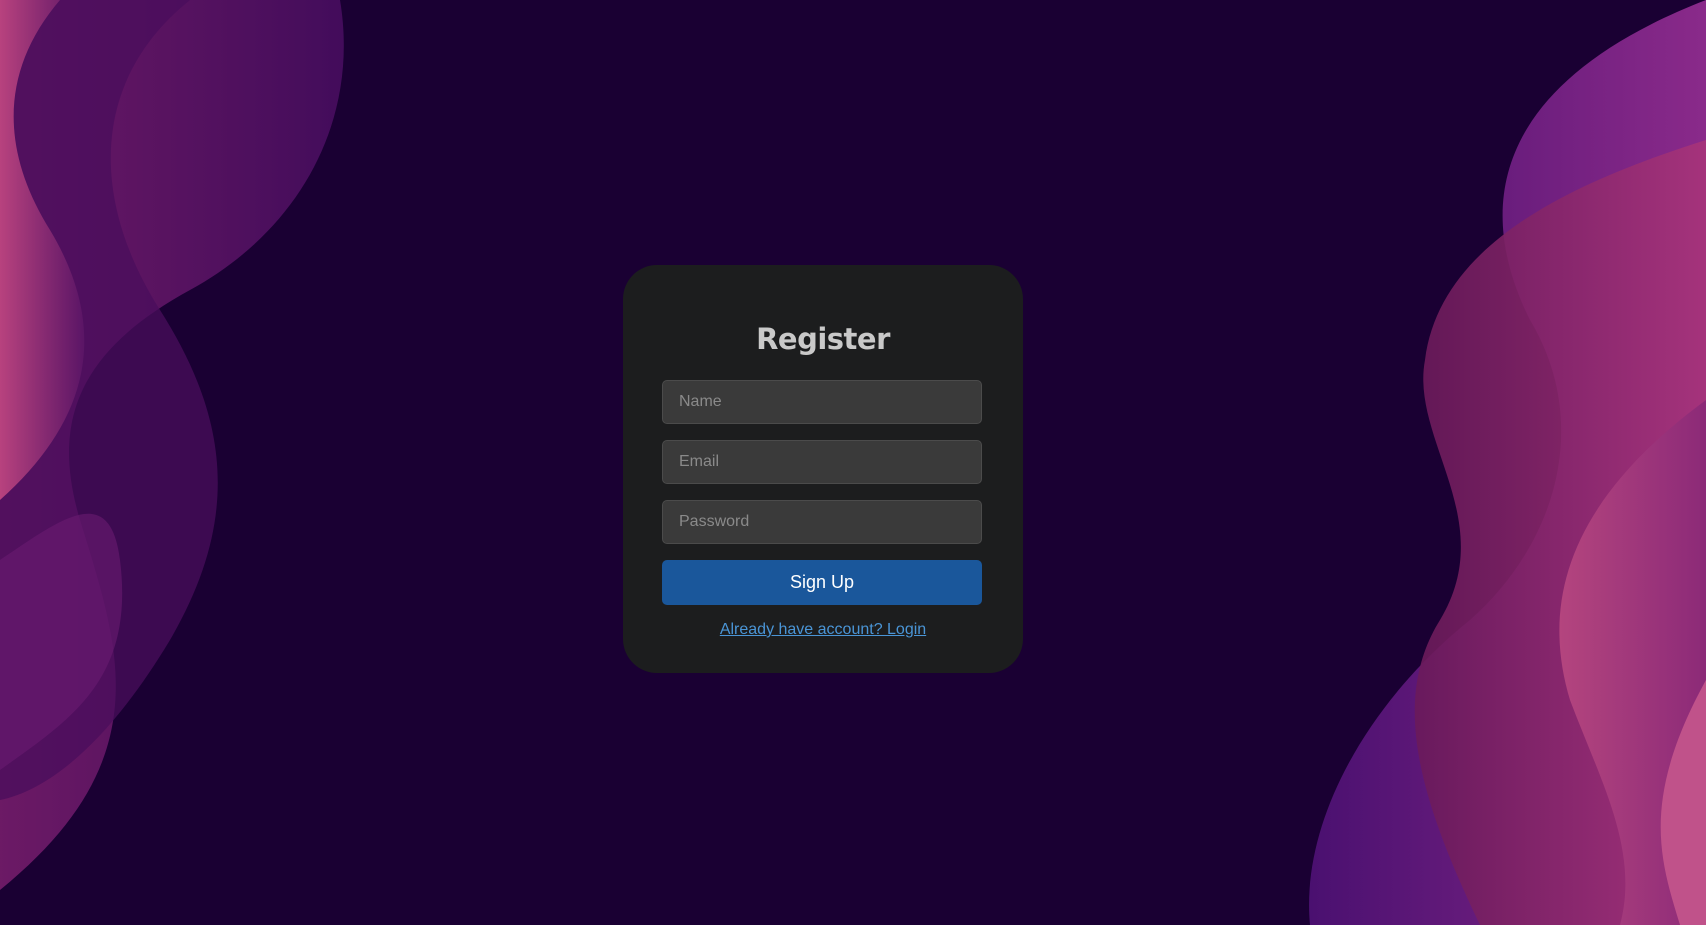 Image resolution: width=1706 pixels, height=925 pixels. Describe the element at coordinates (823, 339) in the screenshot. I see `register-title: Register` at that location.